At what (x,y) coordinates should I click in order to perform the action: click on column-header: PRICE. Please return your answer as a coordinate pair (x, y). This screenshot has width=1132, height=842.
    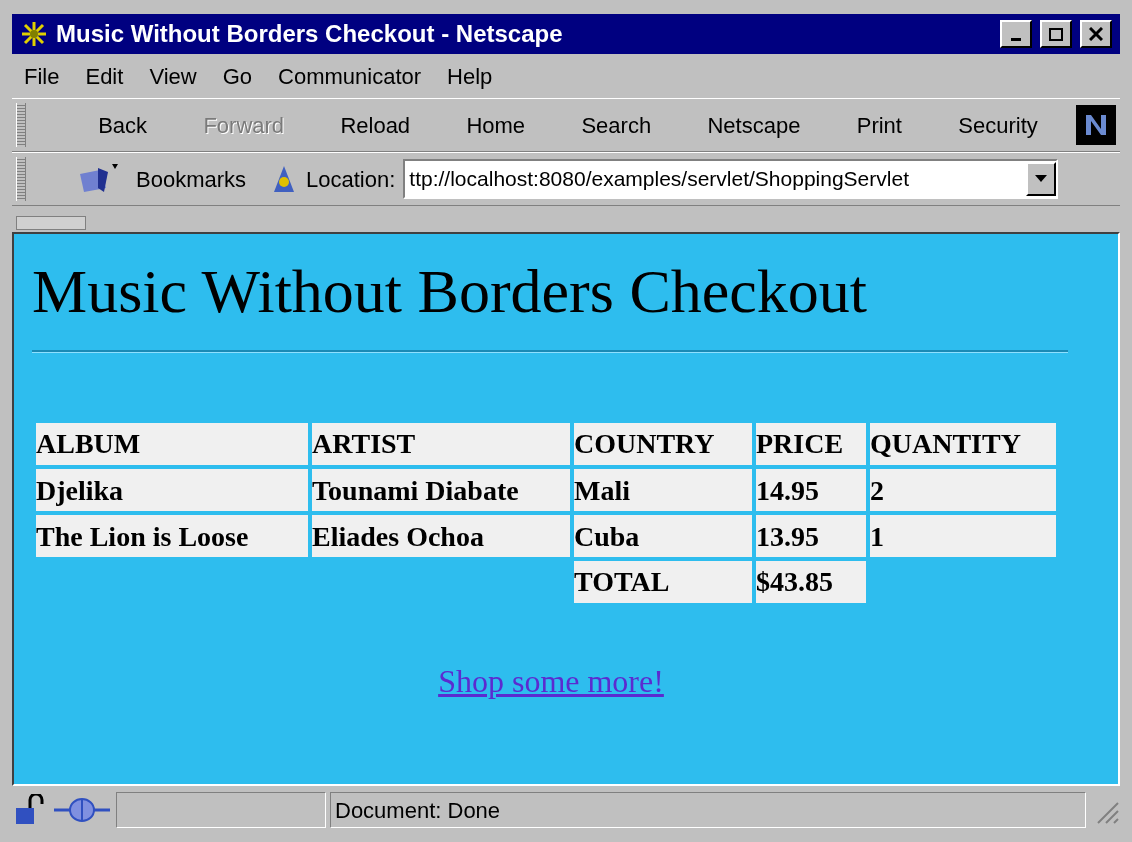
    Looking at the image, I should click on (811, 444).